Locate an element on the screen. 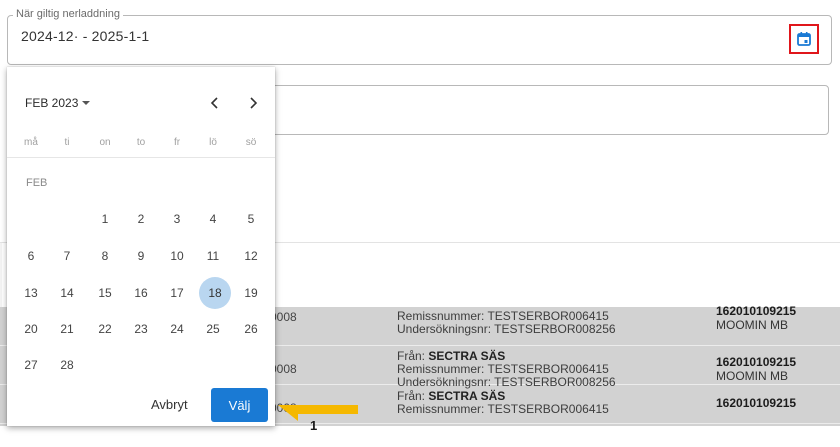 The height and width of the screenshot is (447, 840). weekday-header: sö is located at coordinates (251, 142).